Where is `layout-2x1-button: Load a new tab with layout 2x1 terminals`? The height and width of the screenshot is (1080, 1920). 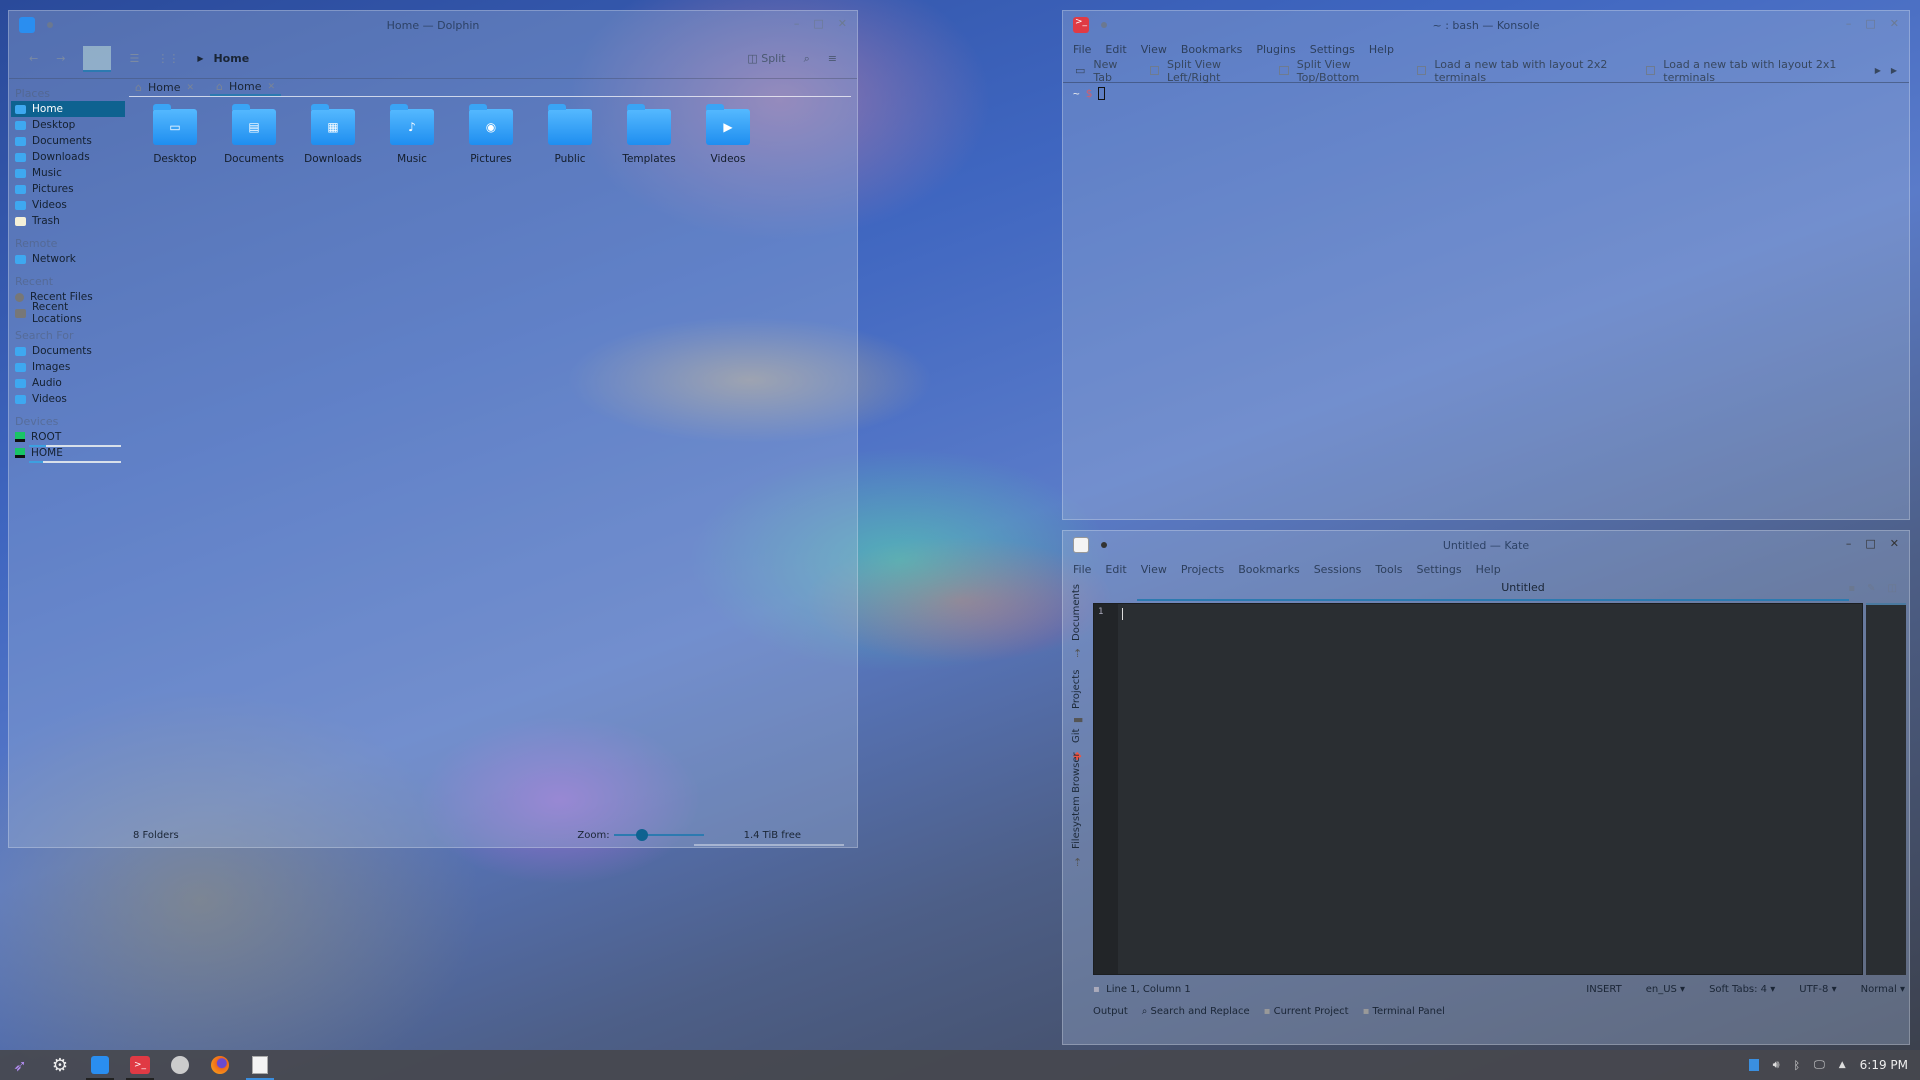
layout-2x1-button: Load a new tab with layout 2x1 terminals is located at coordinates (1750, 71).